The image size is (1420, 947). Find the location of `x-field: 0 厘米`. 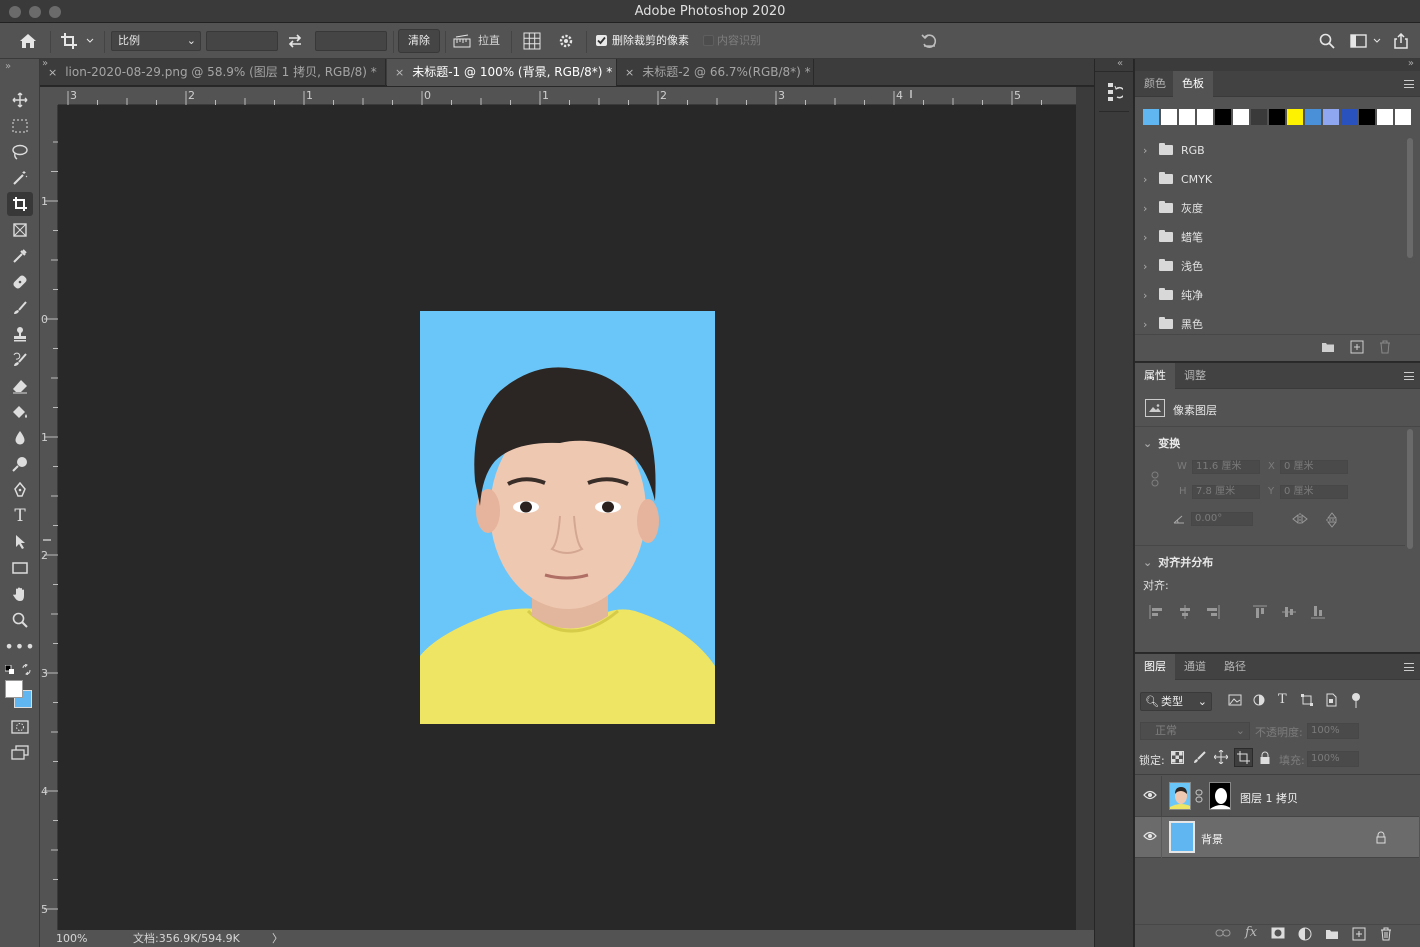

x-field: 0 厘米 is located at coordinates (1314, 467).